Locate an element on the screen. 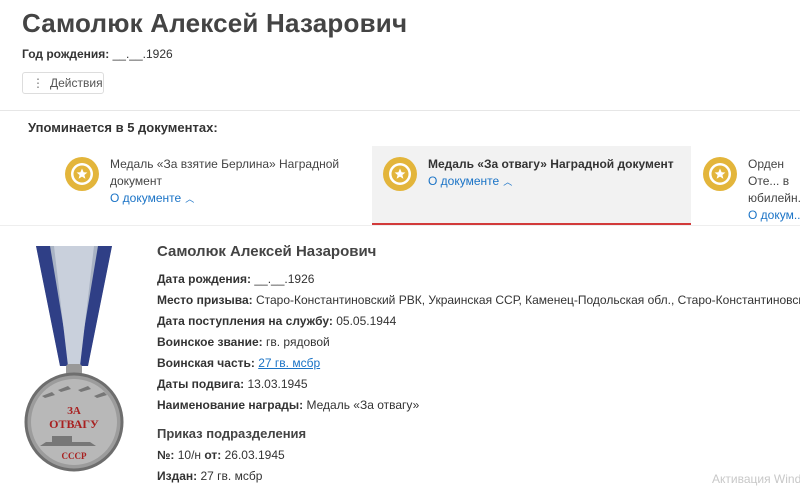  document-title: Медаль «За отвагу» Наградной документ is located at coordinates (551, 164).